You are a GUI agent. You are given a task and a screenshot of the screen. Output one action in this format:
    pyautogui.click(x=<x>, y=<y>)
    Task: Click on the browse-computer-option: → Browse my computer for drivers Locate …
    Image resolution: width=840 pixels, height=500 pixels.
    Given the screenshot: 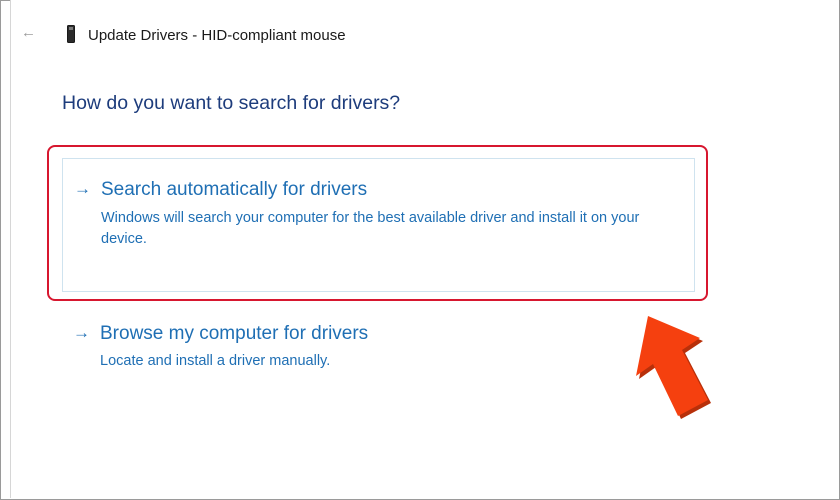 What is the action you would take?
    pyautogui.click(x=378, y=345)
    